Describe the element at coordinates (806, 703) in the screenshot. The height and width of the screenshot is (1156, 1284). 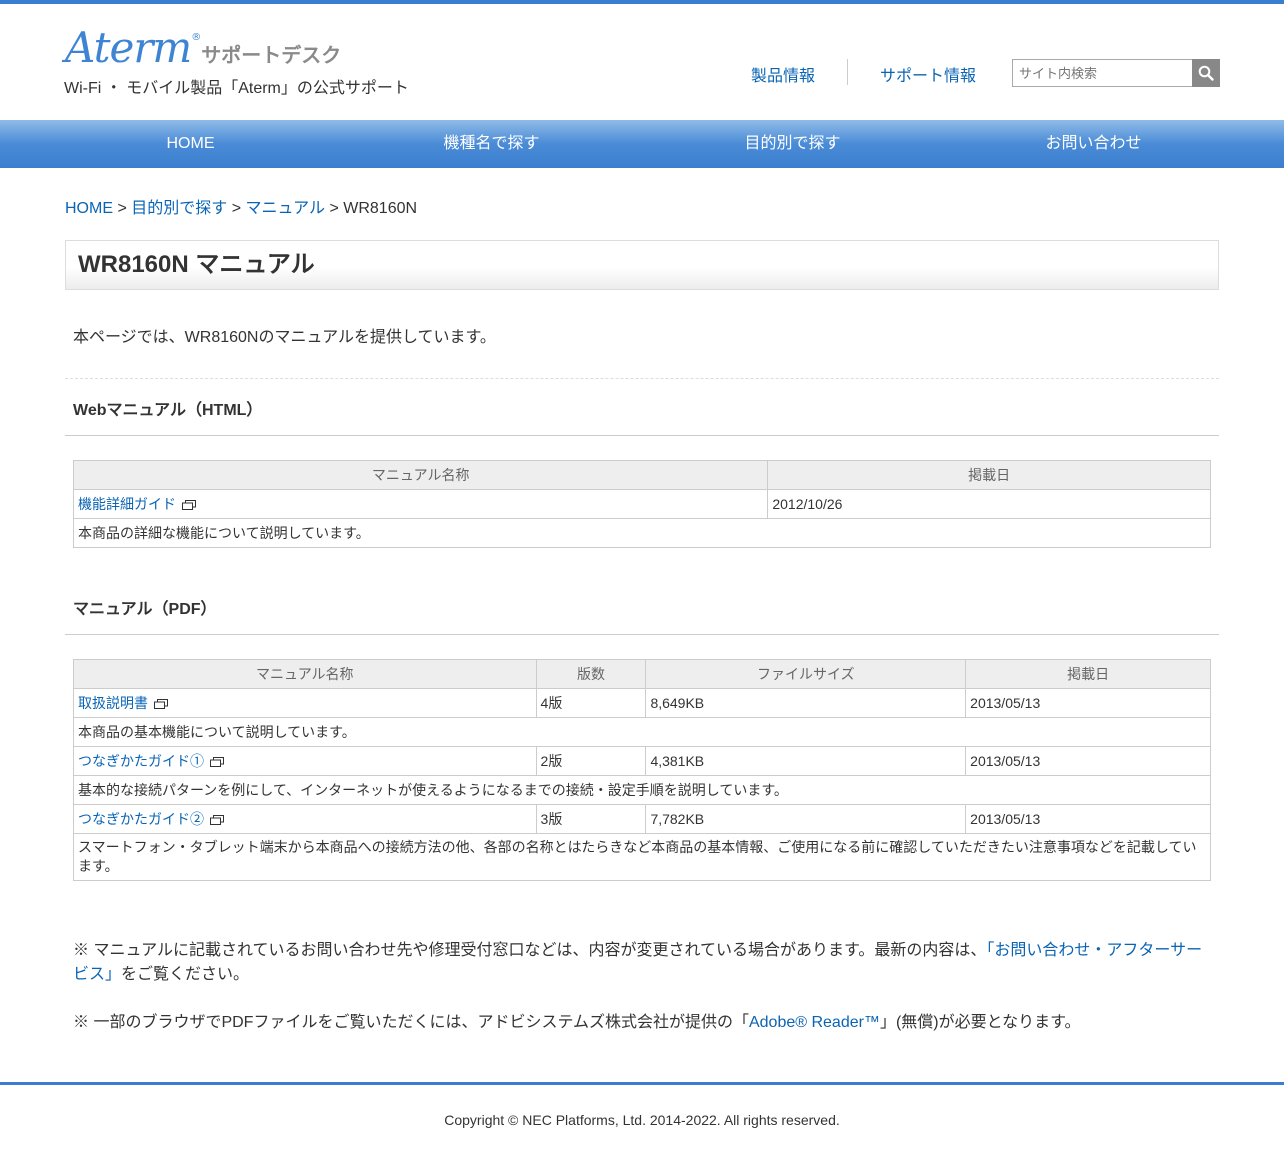
I see `file-size: 8,649KB` at that location.